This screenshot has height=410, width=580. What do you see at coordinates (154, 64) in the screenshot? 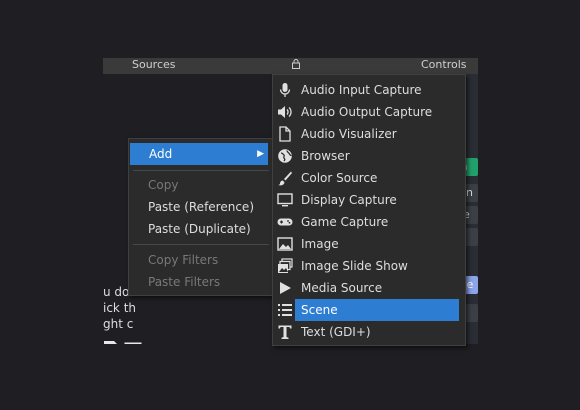
I see `sources-dock-title: Sources` at bounding box center [154, 64].